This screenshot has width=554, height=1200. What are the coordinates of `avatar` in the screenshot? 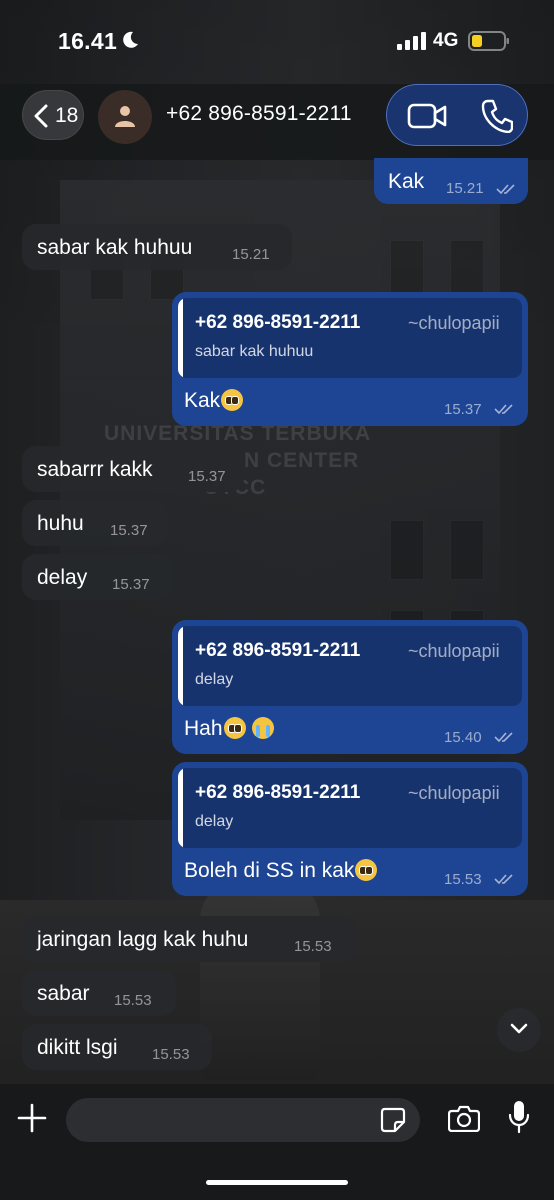 It's located at (125, 117).